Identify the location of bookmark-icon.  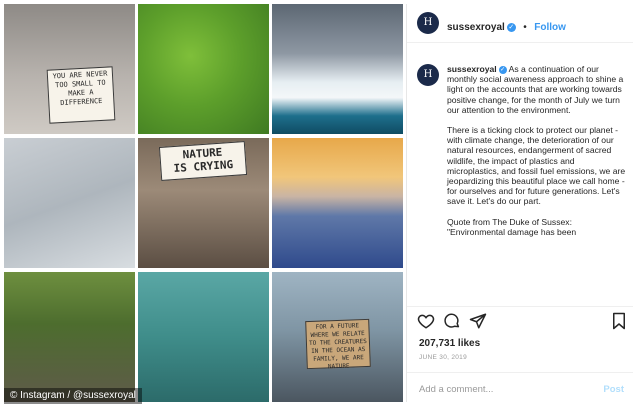
(619, 323).